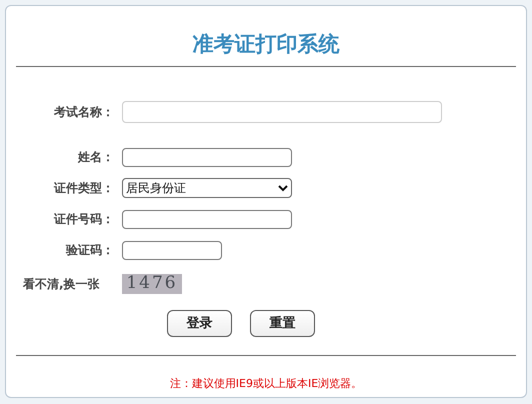 This screenshot has height=404, width=532. Describe the element at coordinates (283, 188) in the screenshot. I see `chevron-down-icon` at that location.